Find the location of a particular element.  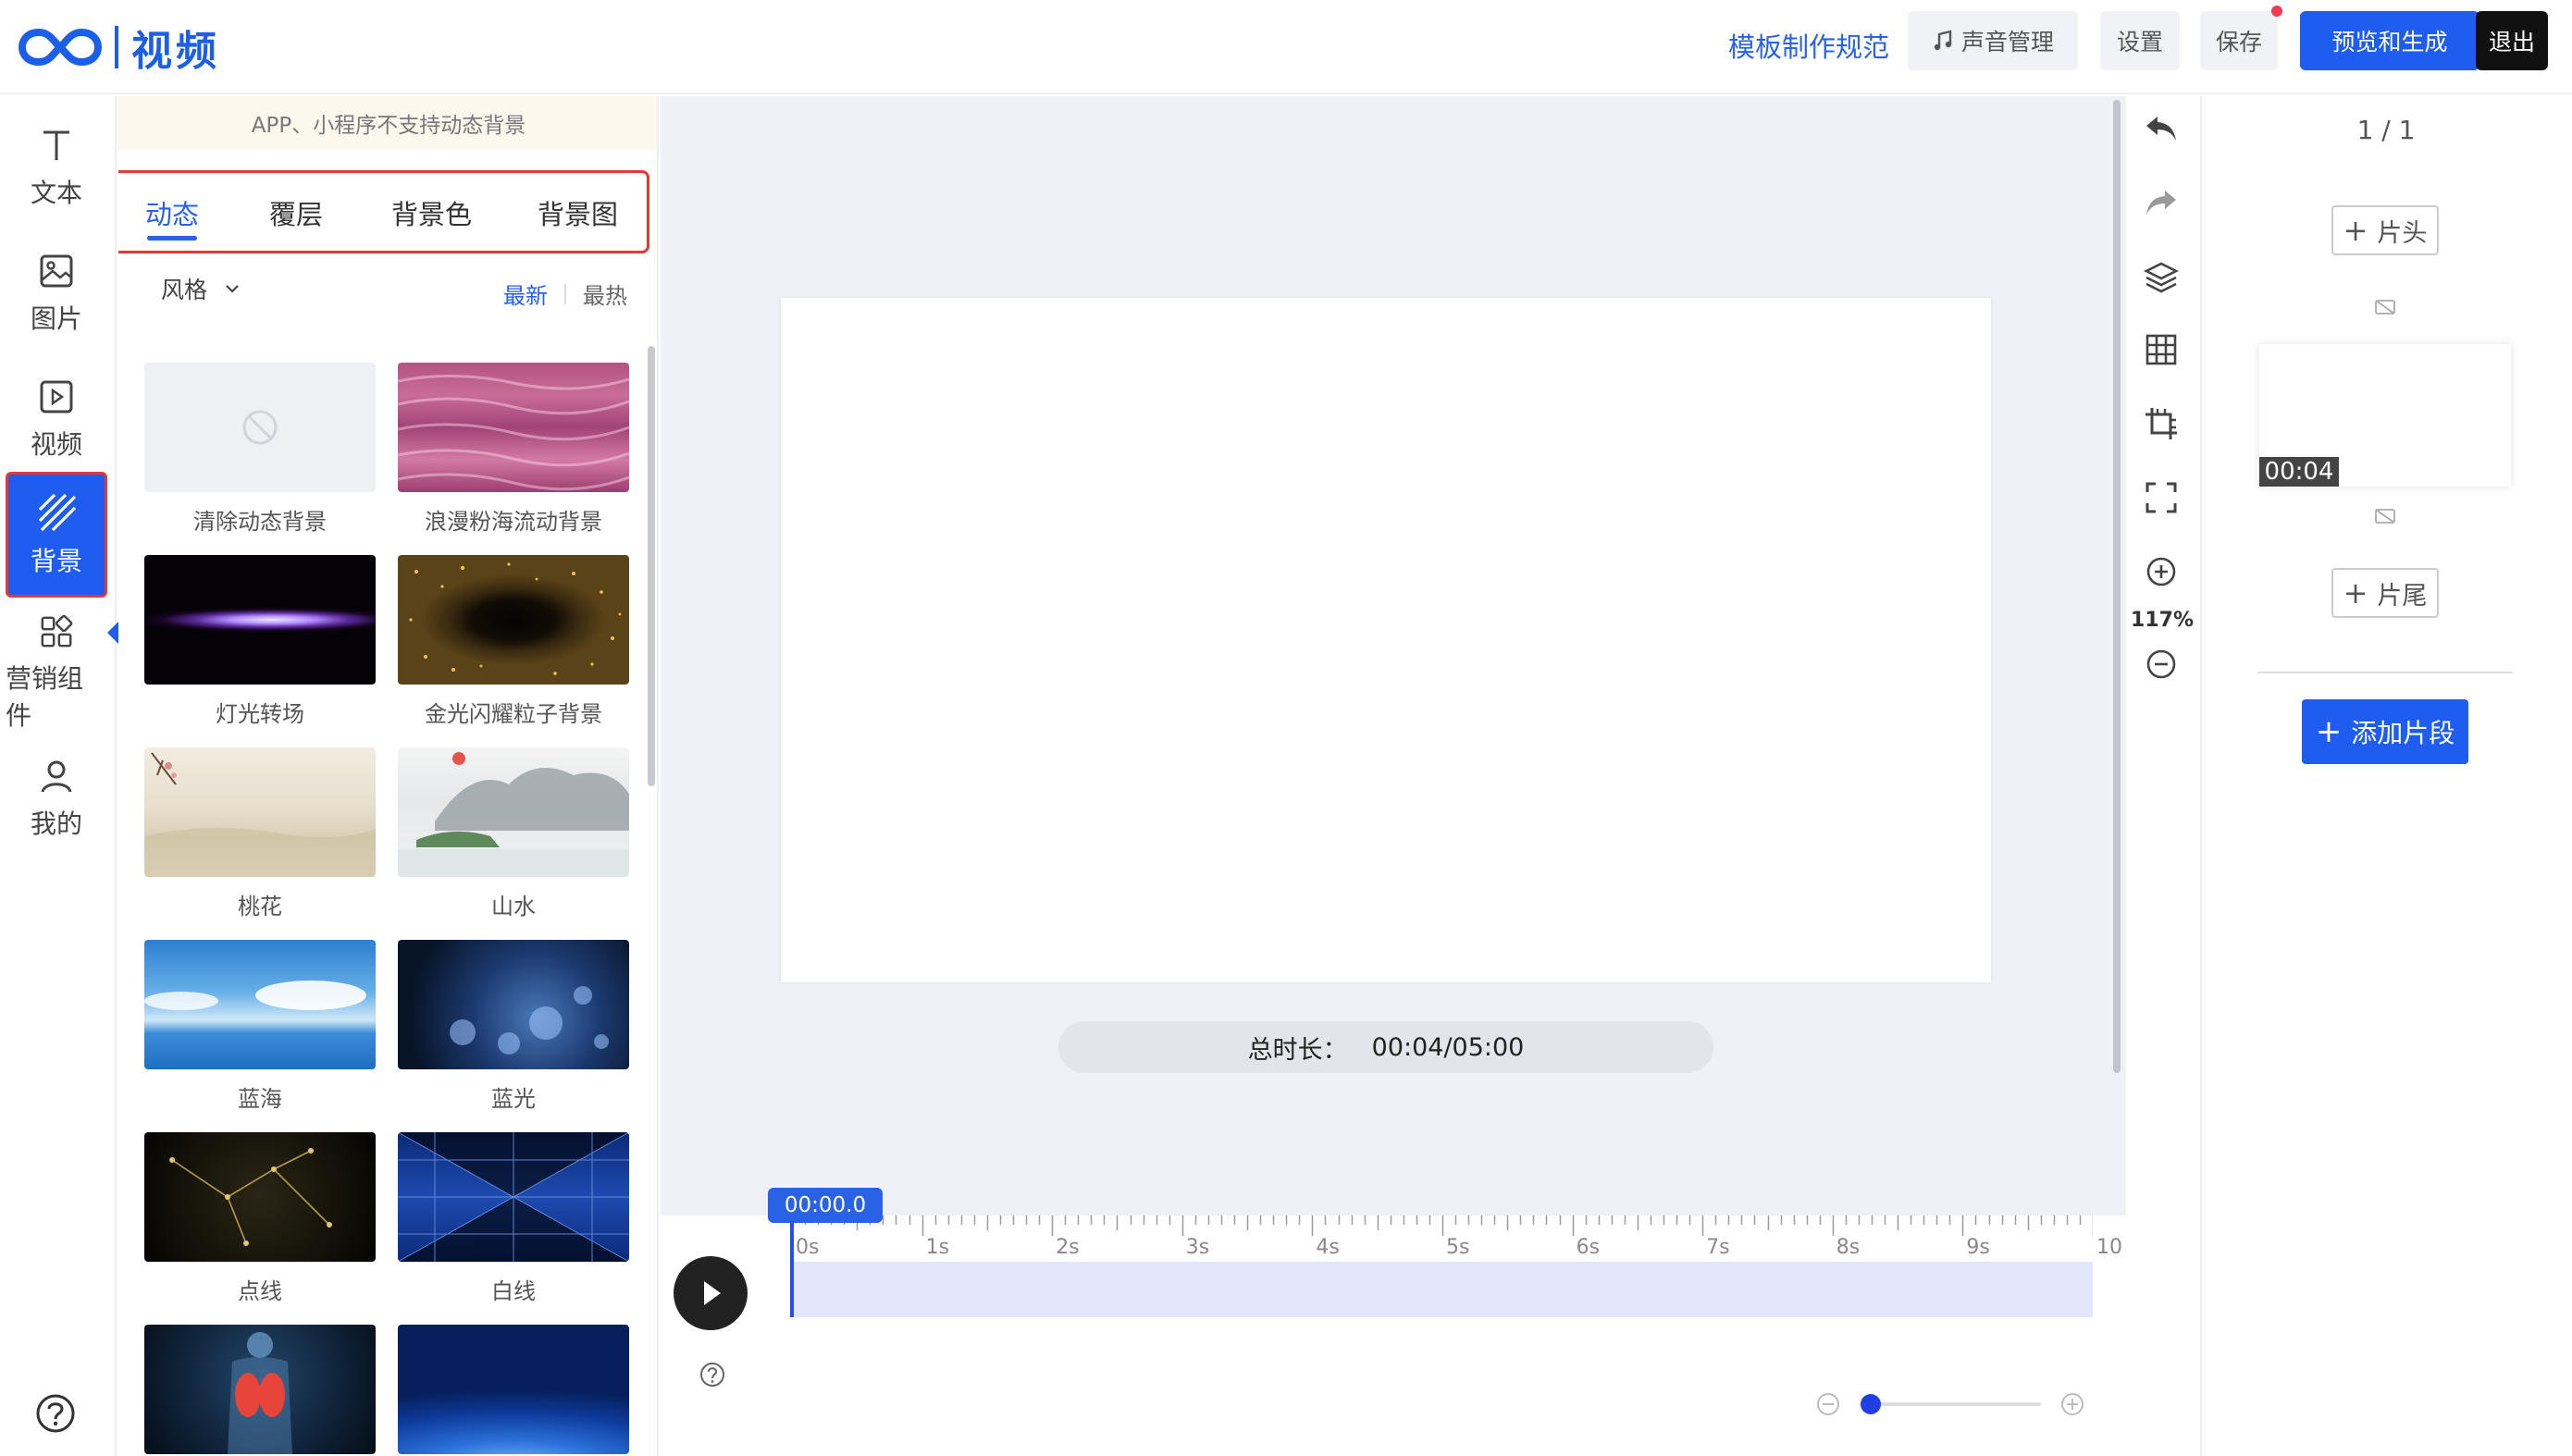

playhead-time: 00:00.0 is located at coordinates (825, 1205).